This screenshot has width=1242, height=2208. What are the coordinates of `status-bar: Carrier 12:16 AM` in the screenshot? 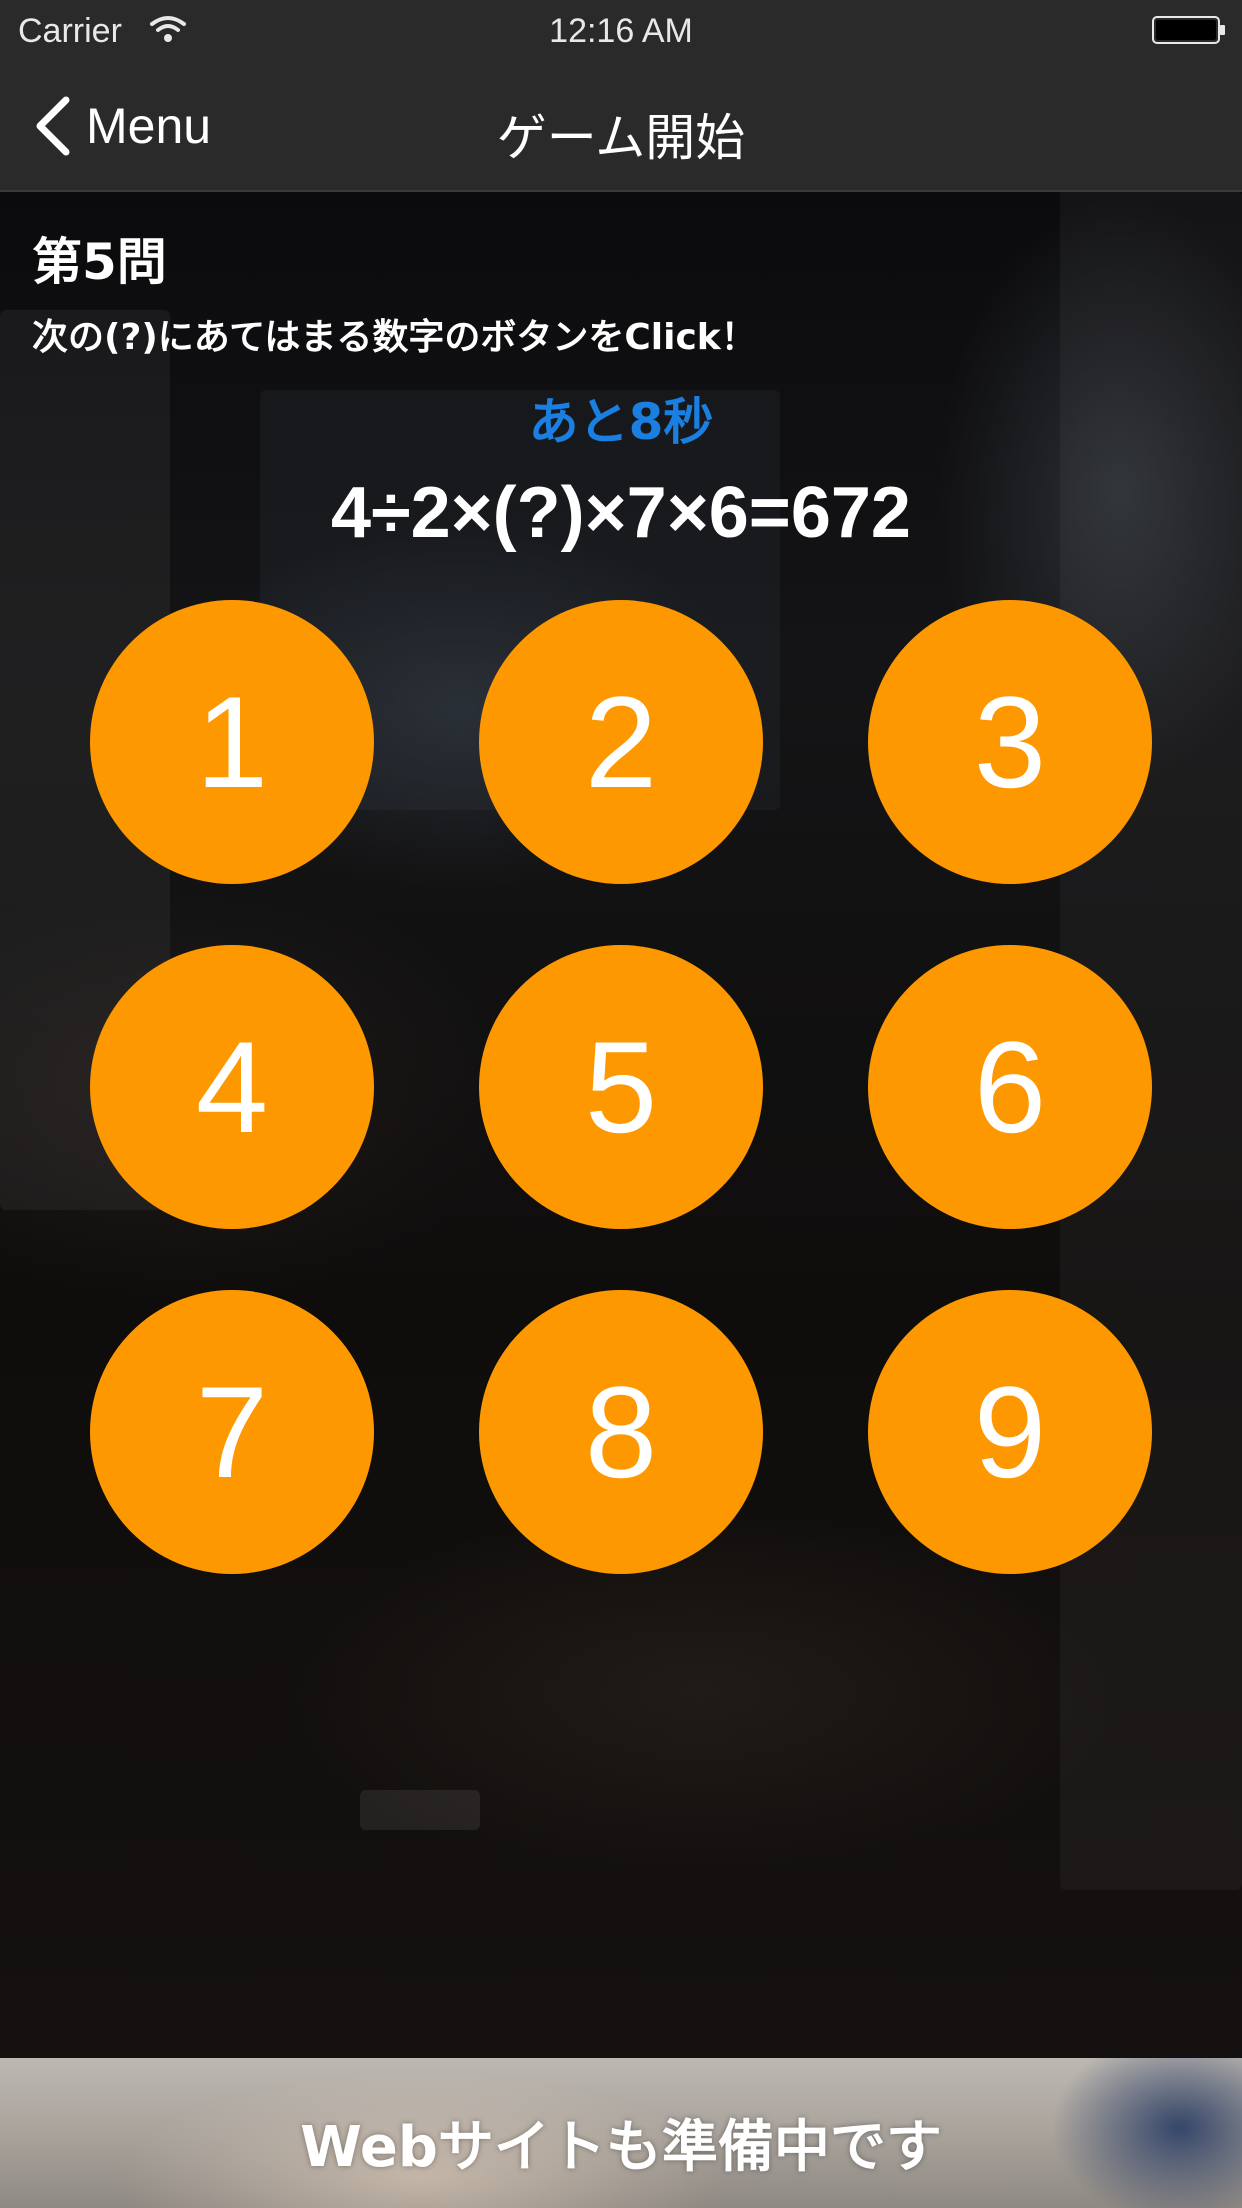 It's located at (621, 31).